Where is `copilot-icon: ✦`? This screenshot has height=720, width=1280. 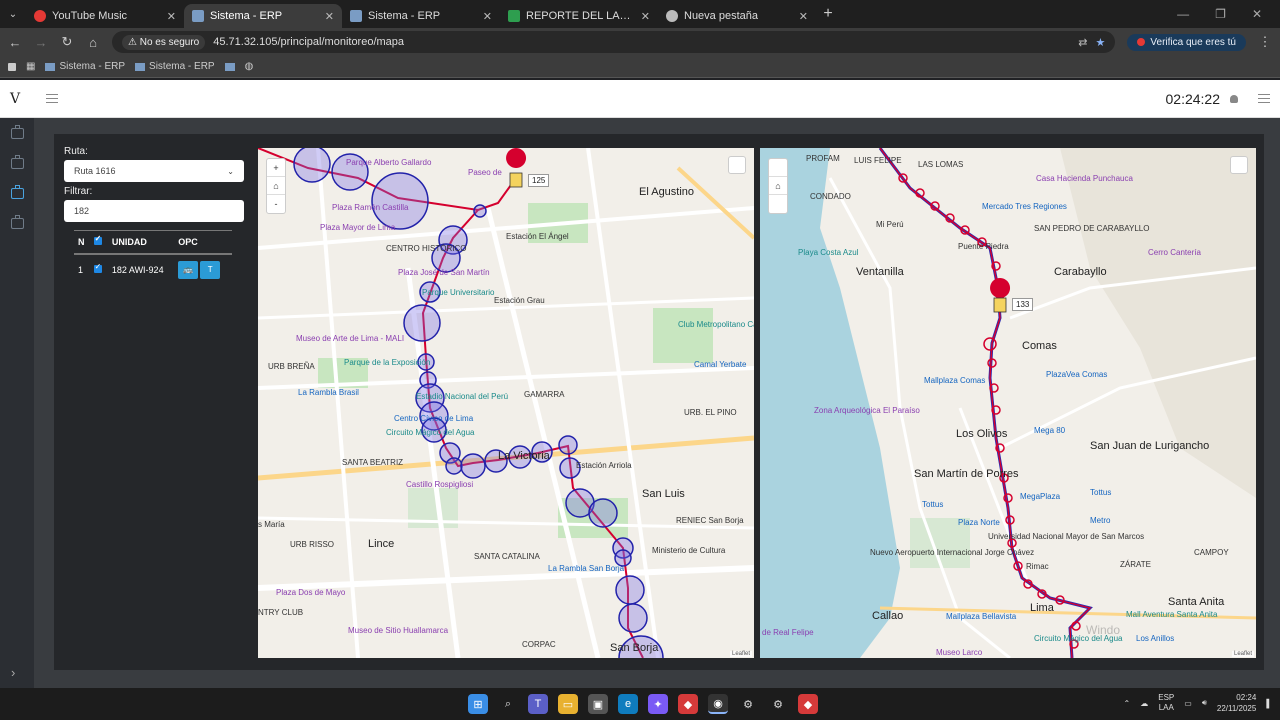
copilot-icon: ✦ is located at coordinates (658, 704).